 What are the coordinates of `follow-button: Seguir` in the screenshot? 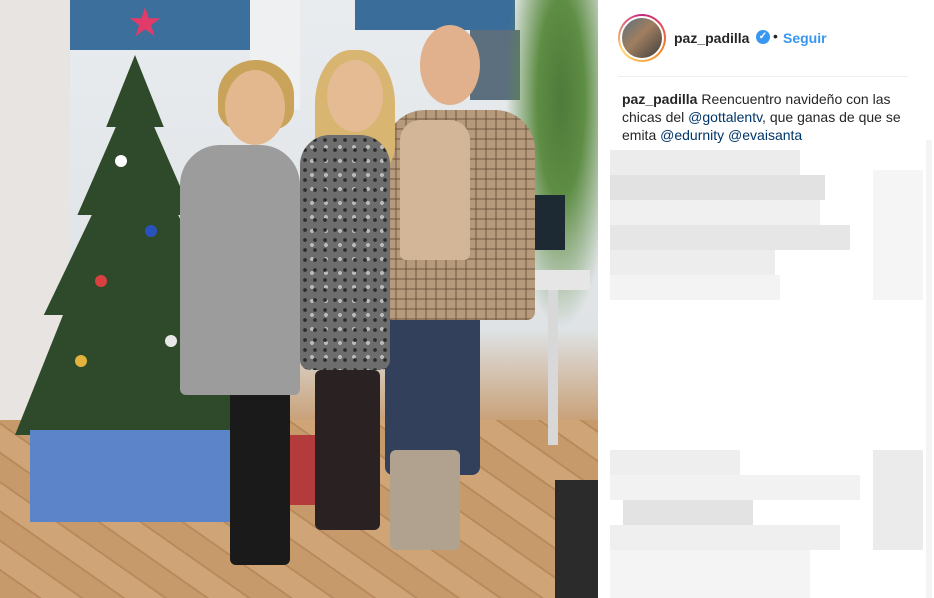 It's located at (805, 38).